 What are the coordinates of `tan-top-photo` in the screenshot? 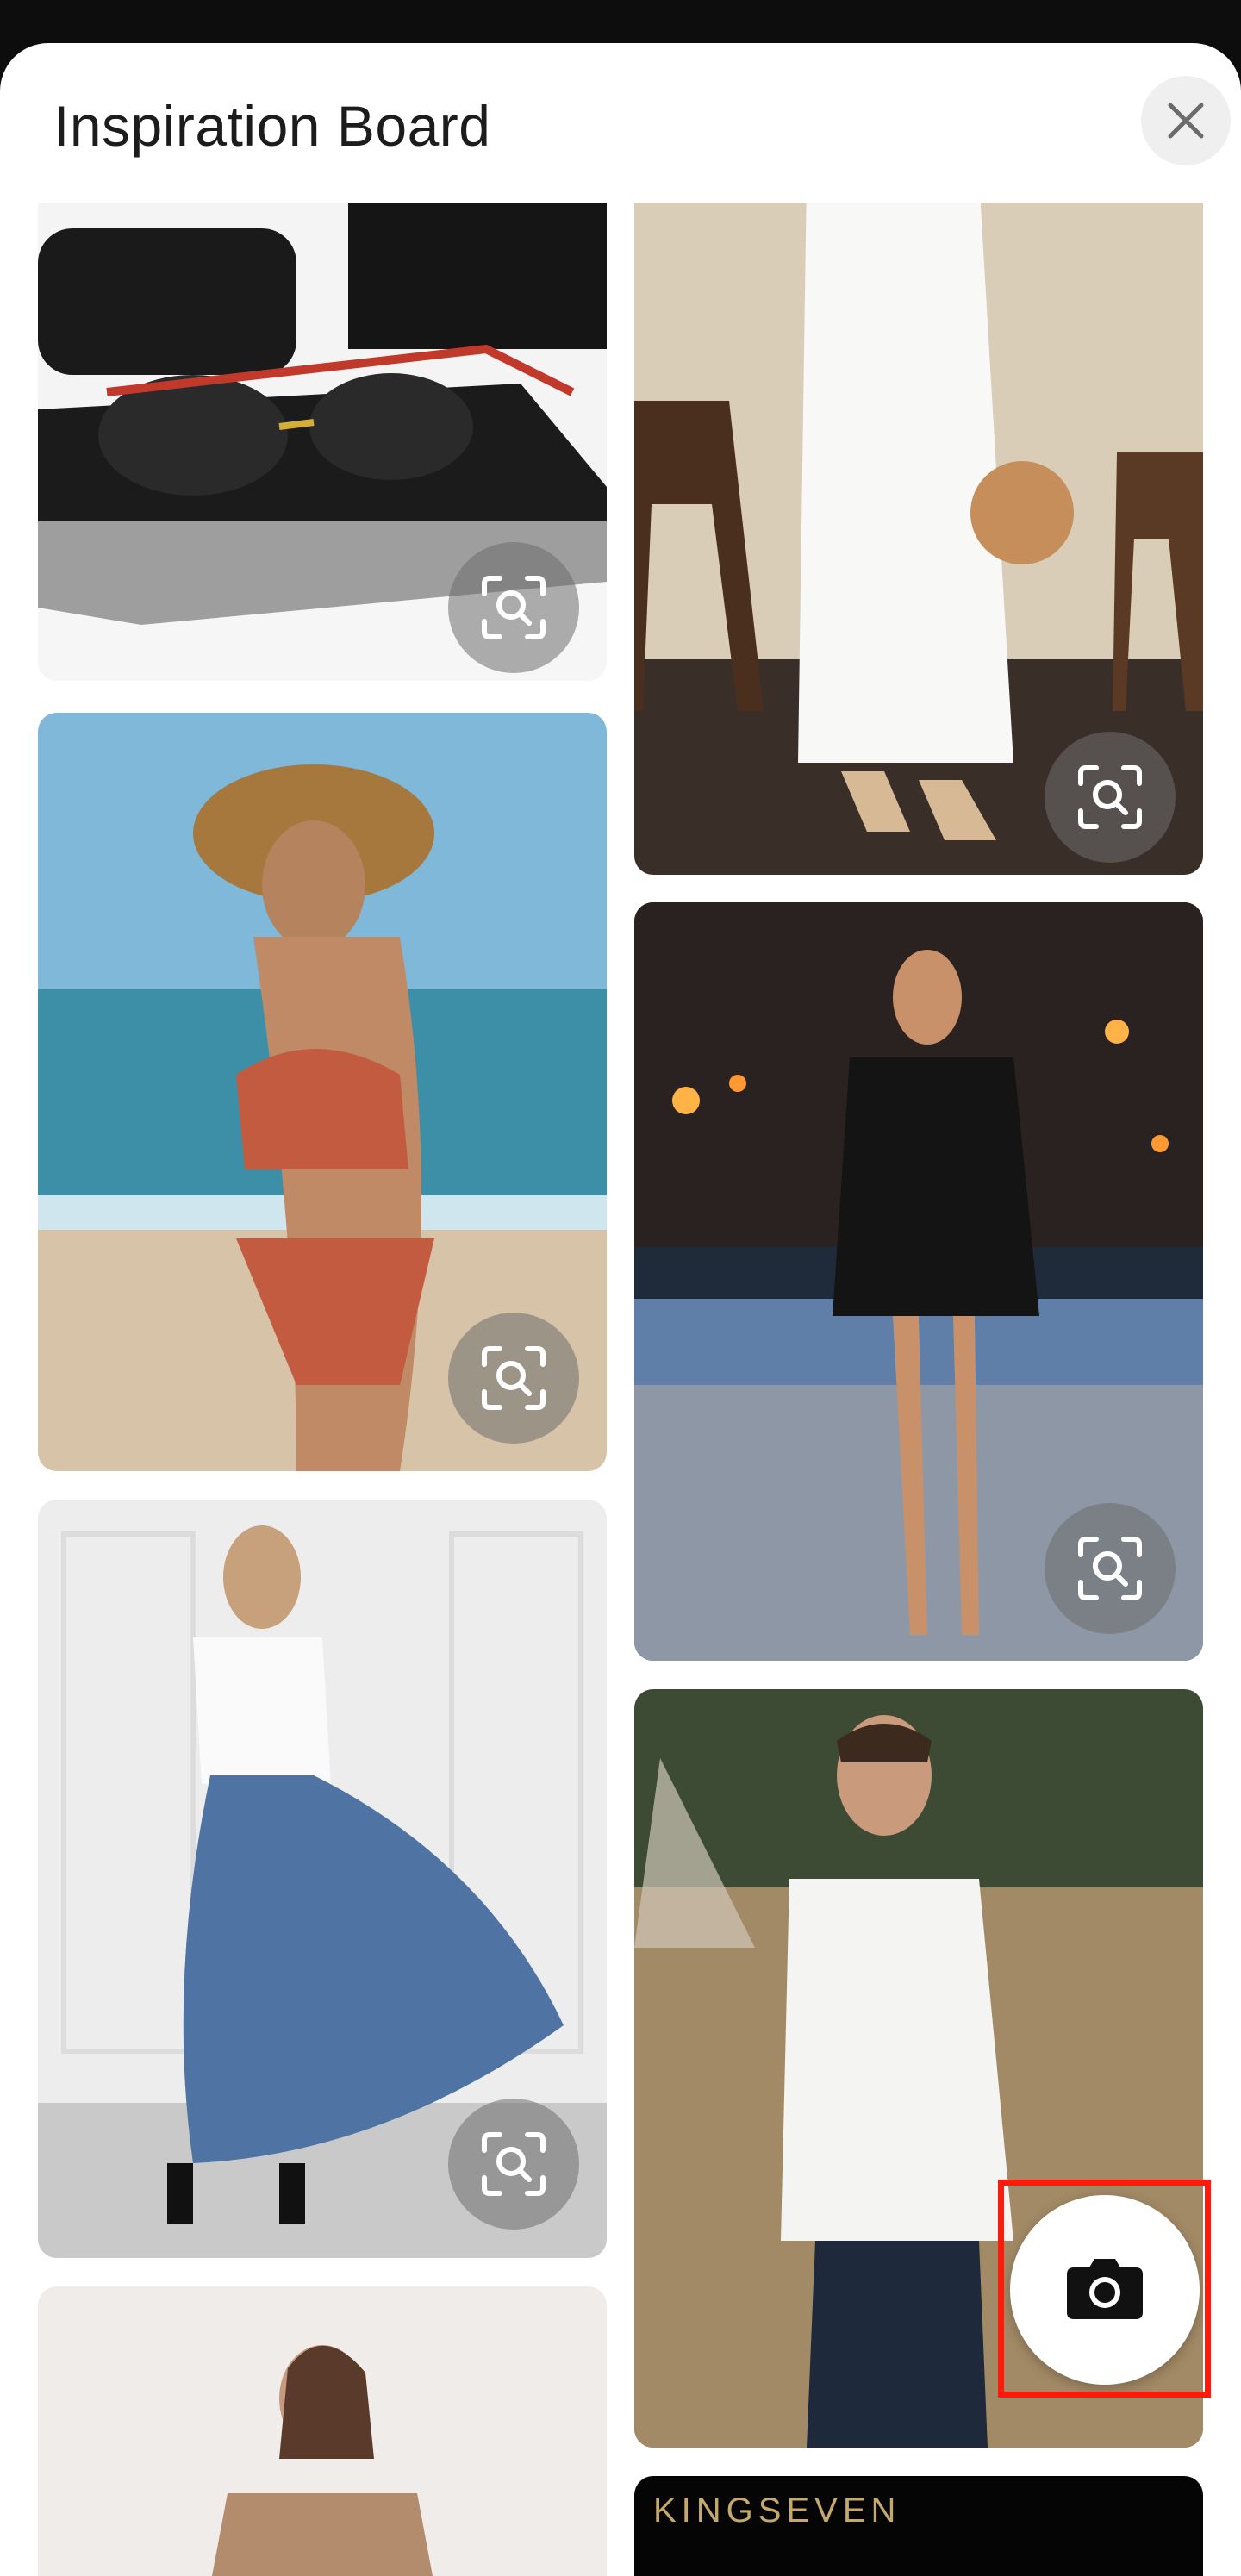 It's located at (322, 2431).